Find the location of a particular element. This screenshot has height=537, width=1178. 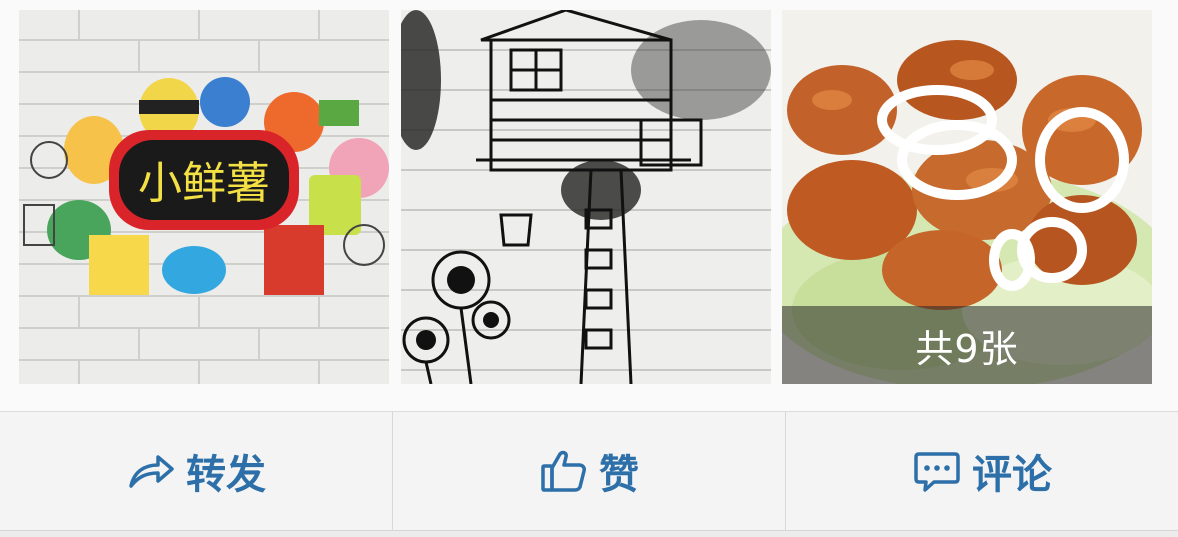

share-arrow-icon is located at coordinates (151, 471).